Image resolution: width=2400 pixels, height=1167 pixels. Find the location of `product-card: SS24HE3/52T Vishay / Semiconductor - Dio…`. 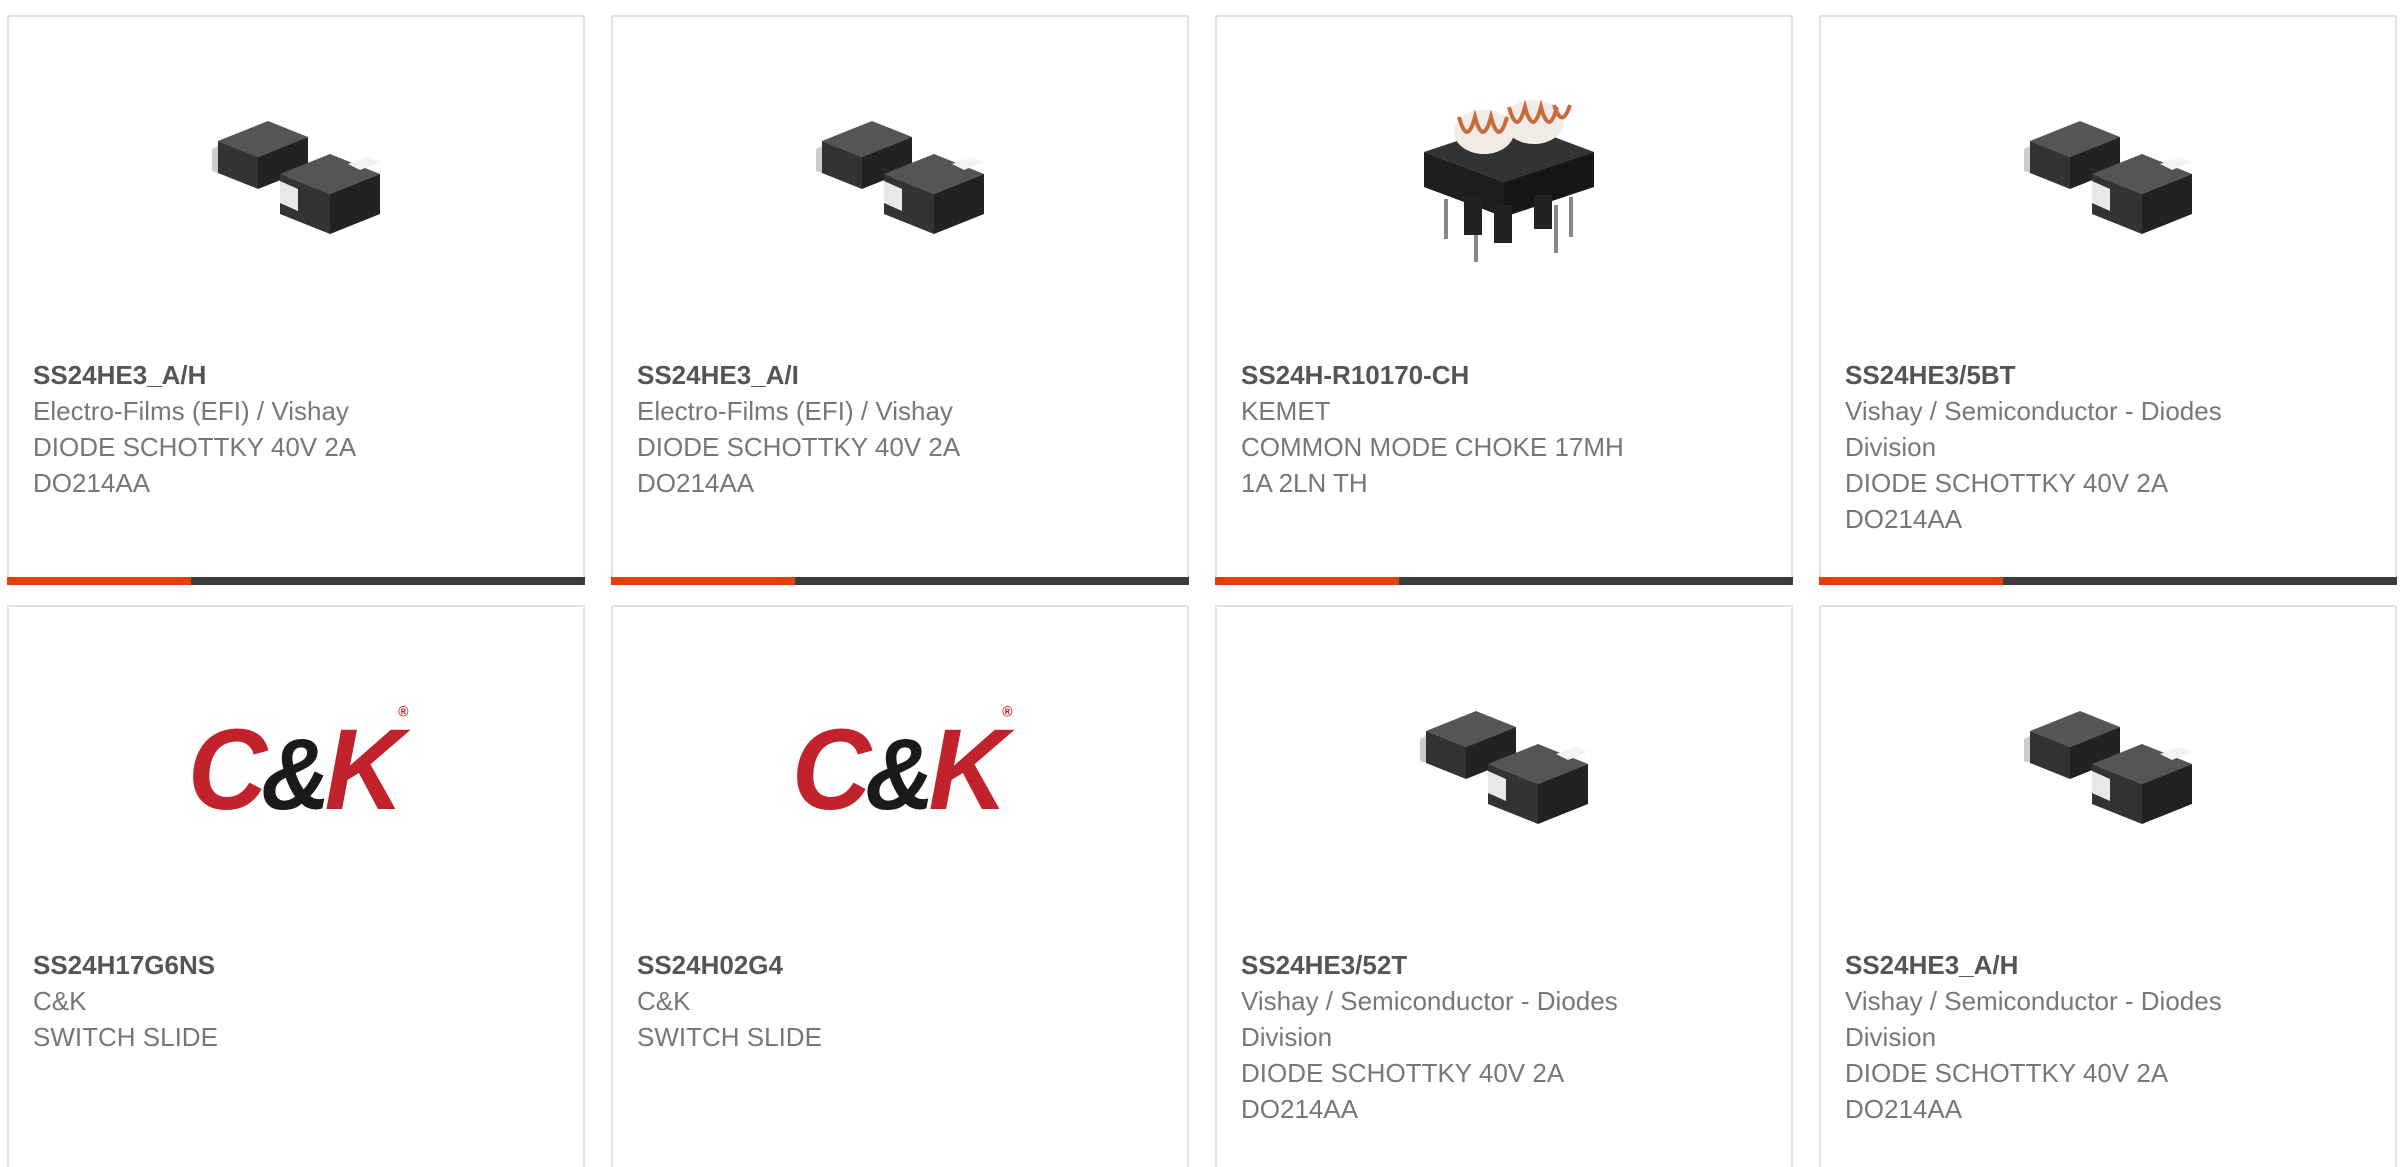

product-card: SS24HE3/52T Vishay / Semiconductor - Dio… is located at coordinates (1504, 886).